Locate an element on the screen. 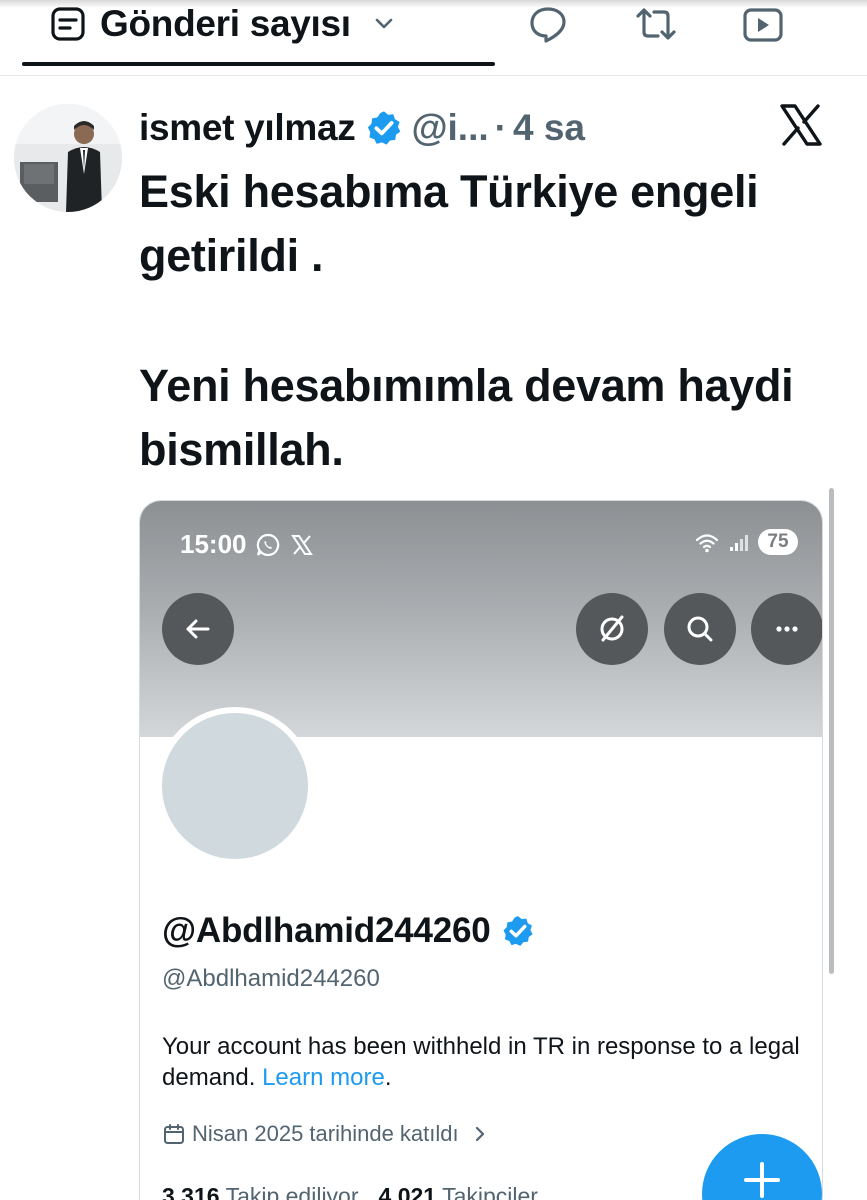 This screenshot has width=867, height=1200. calendar-icon is located at coordinates (174, 1134).